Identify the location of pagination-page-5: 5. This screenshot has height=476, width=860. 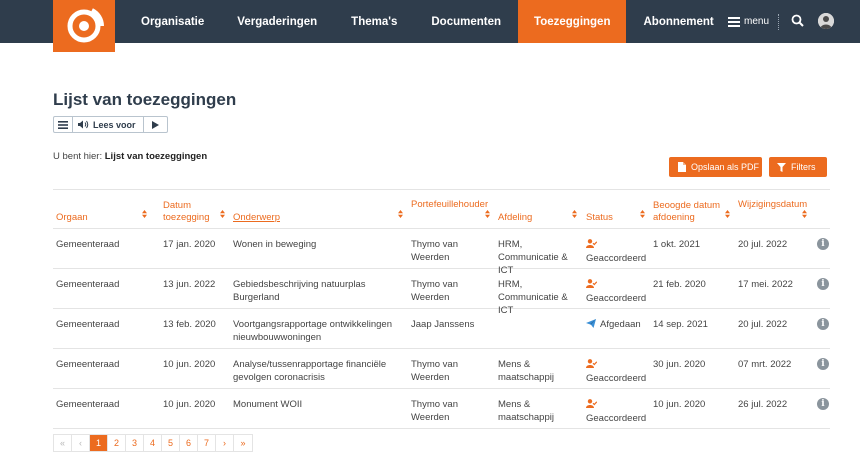
(171, 443).